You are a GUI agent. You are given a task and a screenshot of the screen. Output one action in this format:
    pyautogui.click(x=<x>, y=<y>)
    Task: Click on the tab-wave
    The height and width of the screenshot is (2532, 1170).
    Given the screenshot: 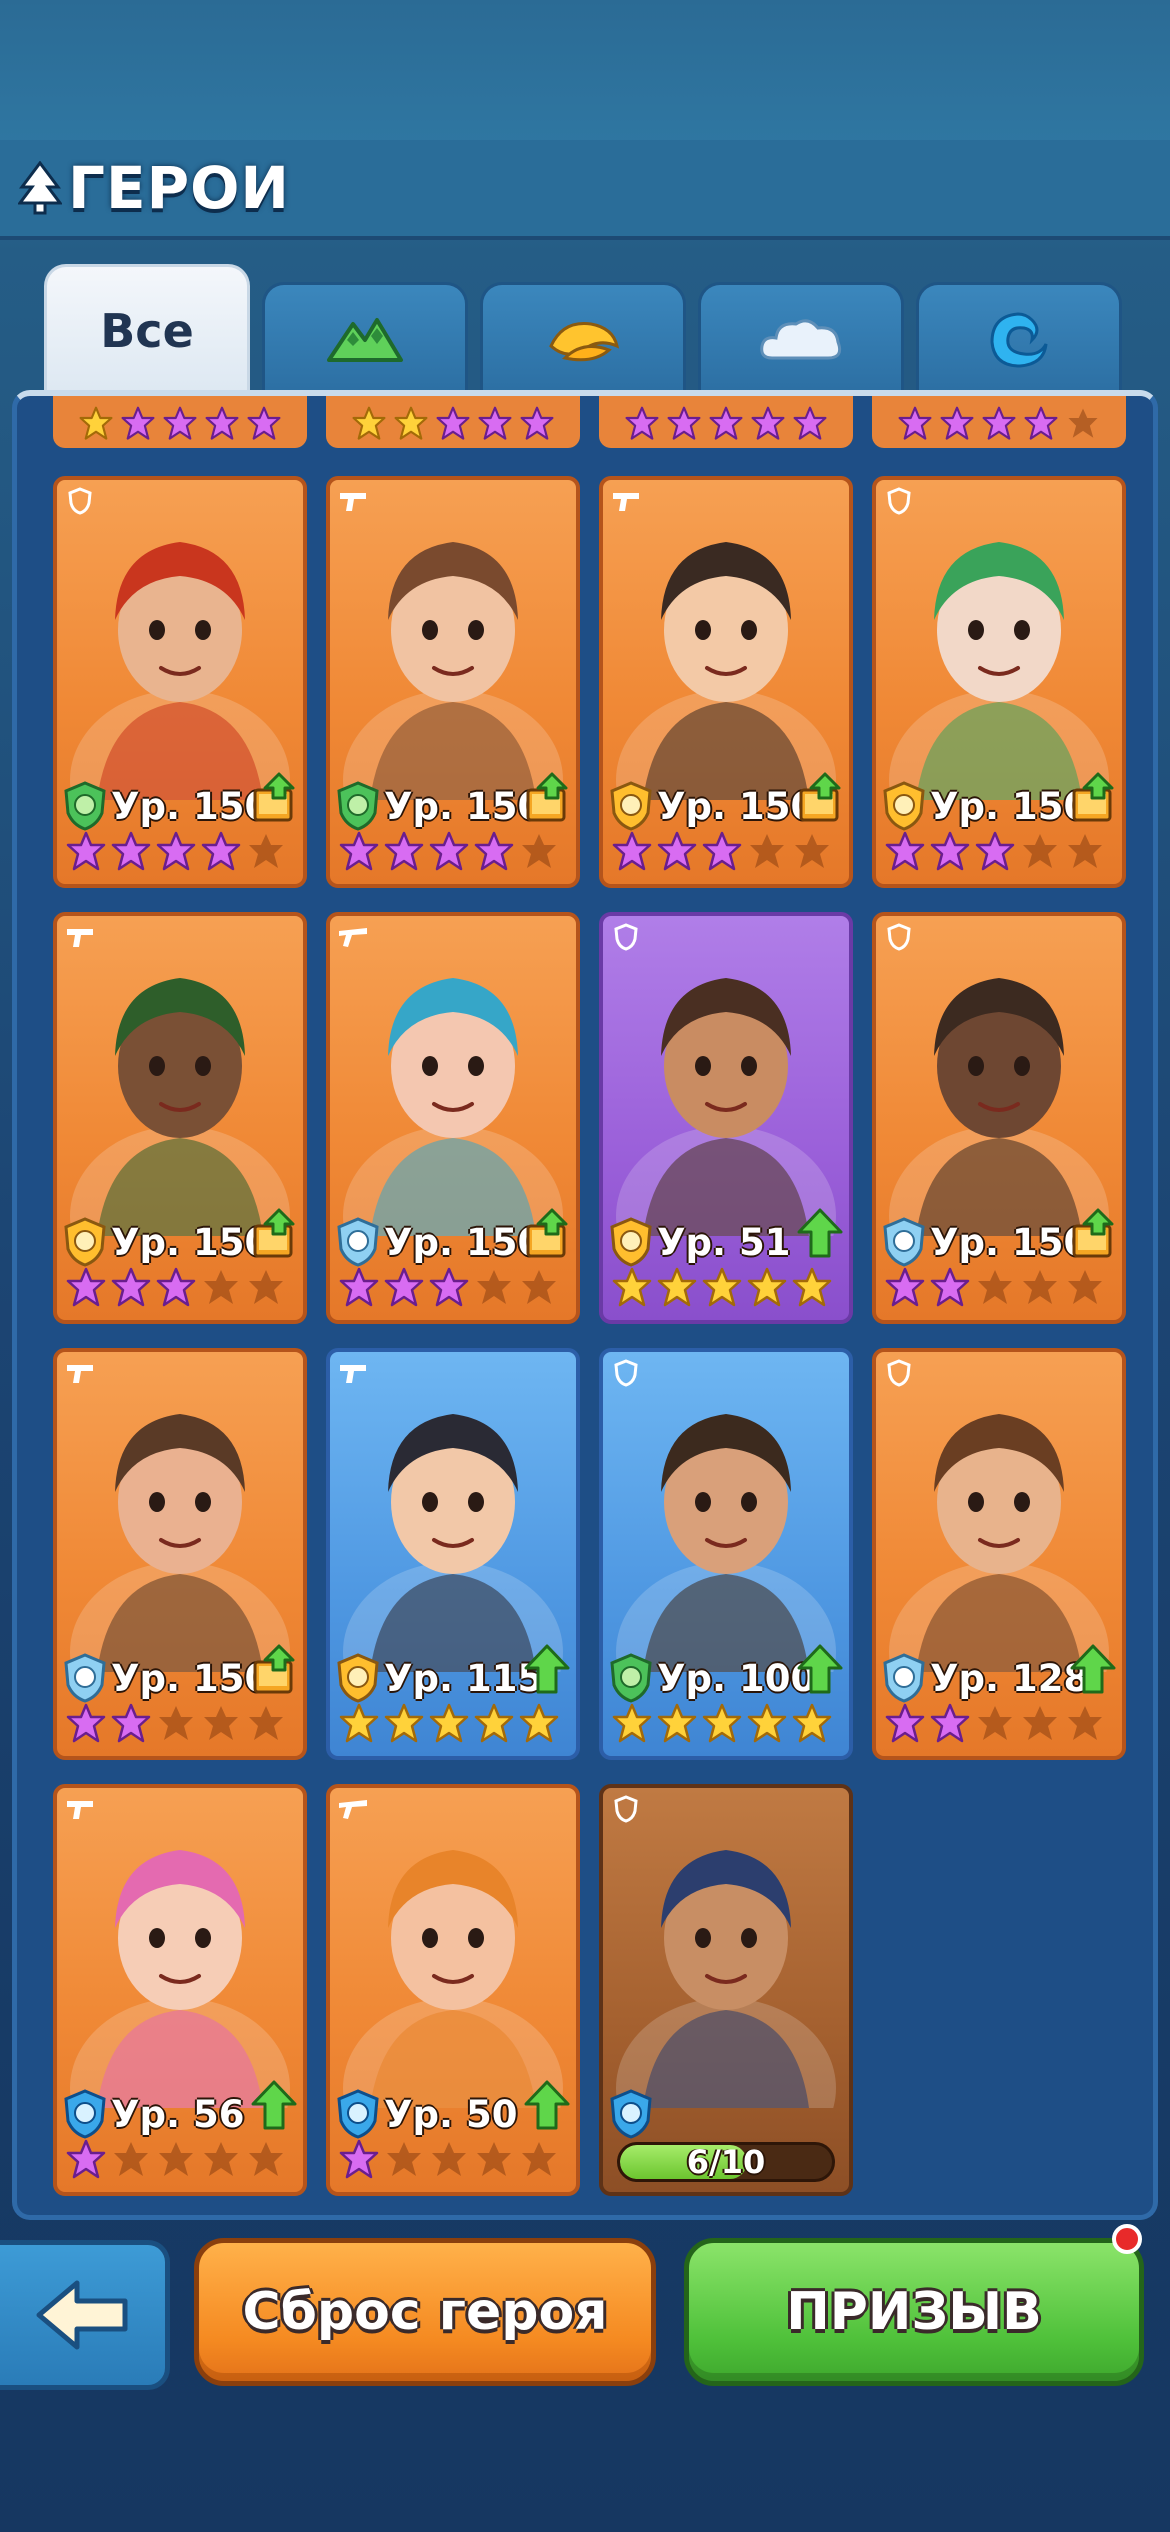 What is the action you would take?
    pyautogui.click(x=1019, y=338)
    